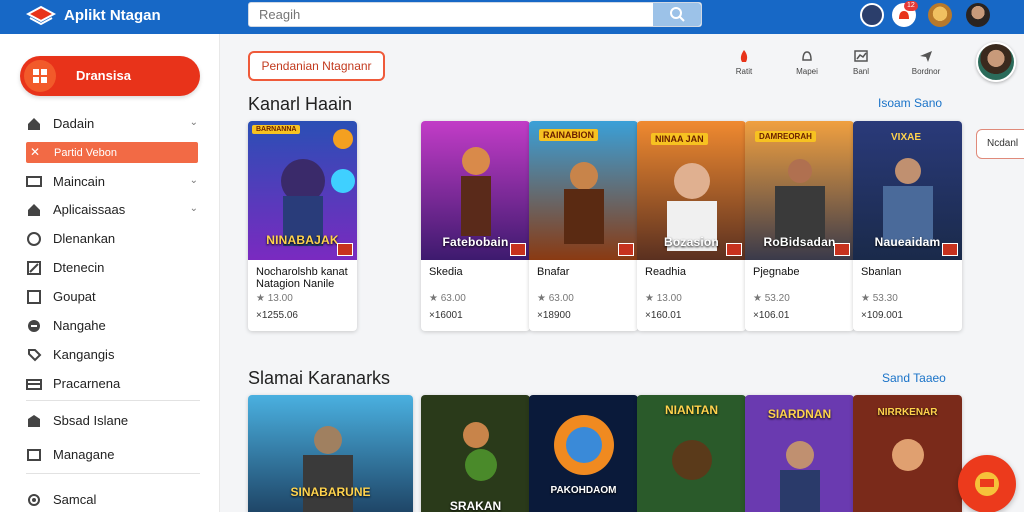 This screenshot has height=512, width=1024. Describe the element at coordinates (907, 226) in the screenshot. I see `game-card: VIXAE Naueaidam Sbanlan ★ 53.30 ×109.001` at that location.